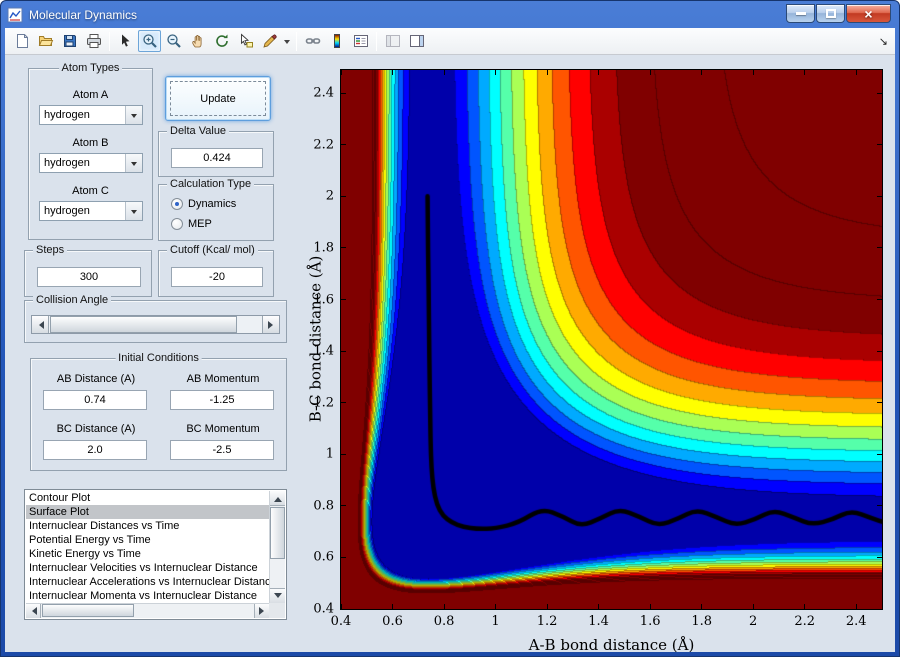 This screenshot has width=900, height=657. I want to click on scroll-down-button, so click(277, 595).